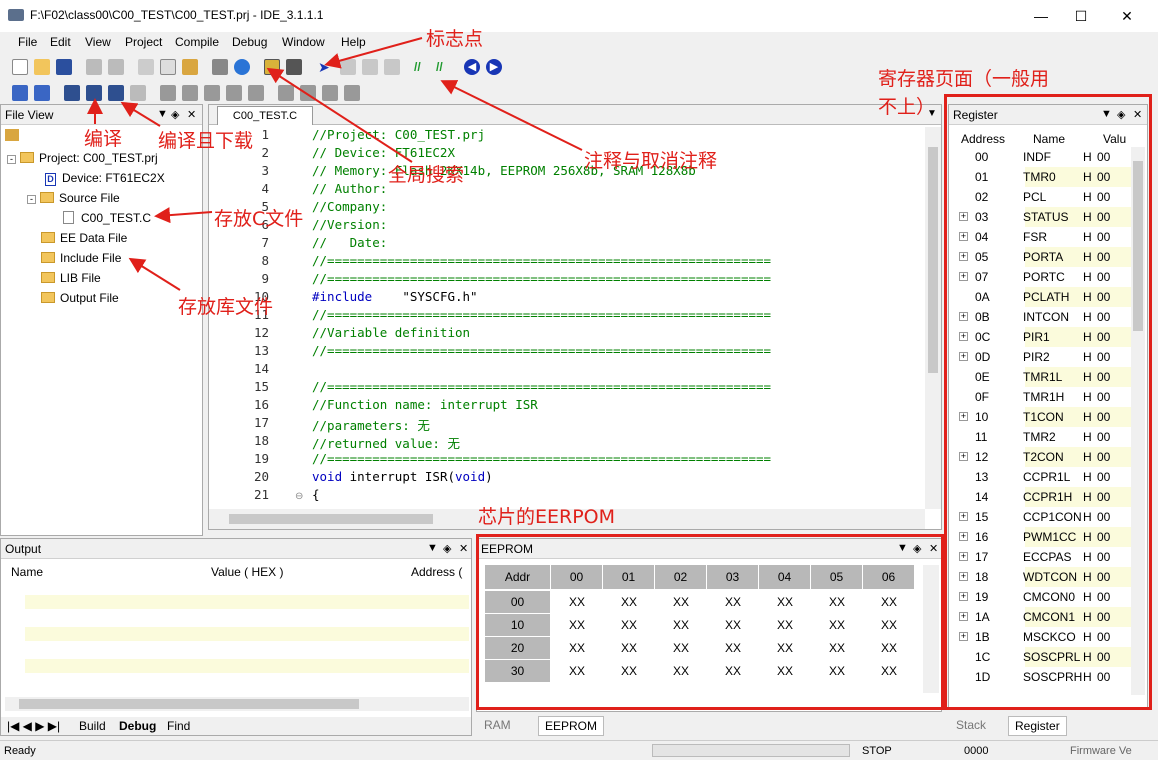  What do you see at coordinates (651, 161) in the screenshot?
I see `annotation-comment: 注释与取消注释` at bounding box center [651, 161].